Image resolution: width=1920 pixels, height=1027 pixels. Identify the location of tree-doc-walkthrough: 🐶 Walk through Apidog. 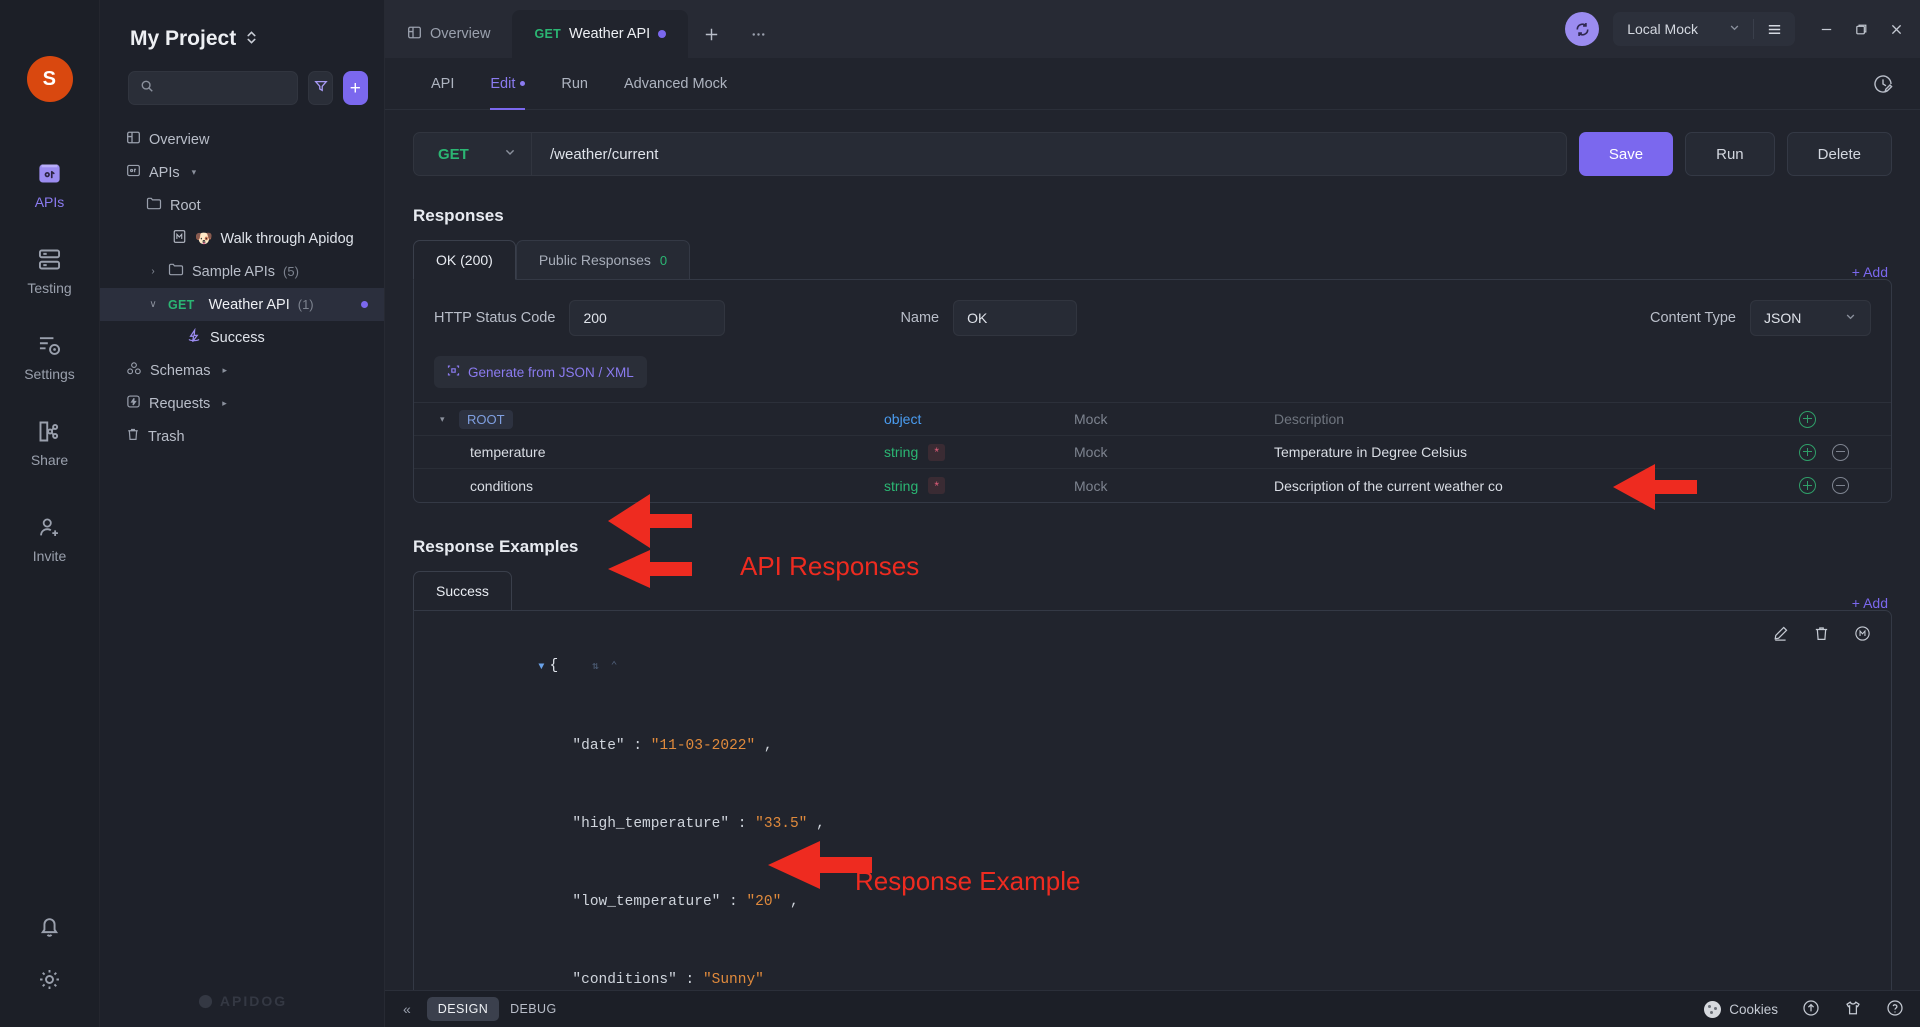
(242, 238).